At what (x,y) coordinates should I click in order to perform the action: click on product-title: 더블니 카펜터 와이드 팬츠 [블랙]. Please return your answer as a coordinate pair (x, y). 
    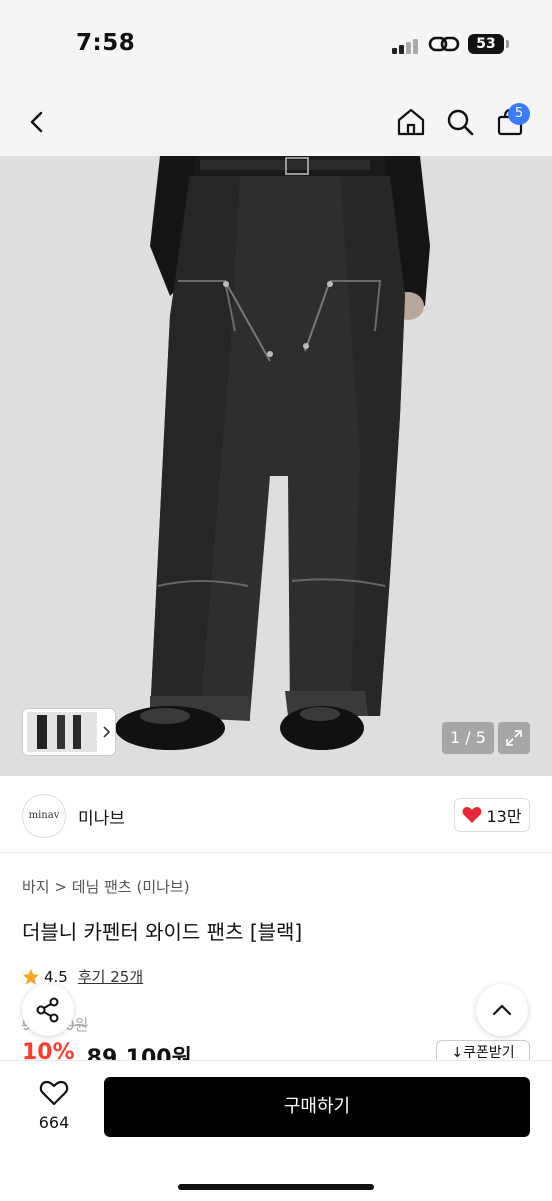
    Looking at the image, I should click on (162, 932).